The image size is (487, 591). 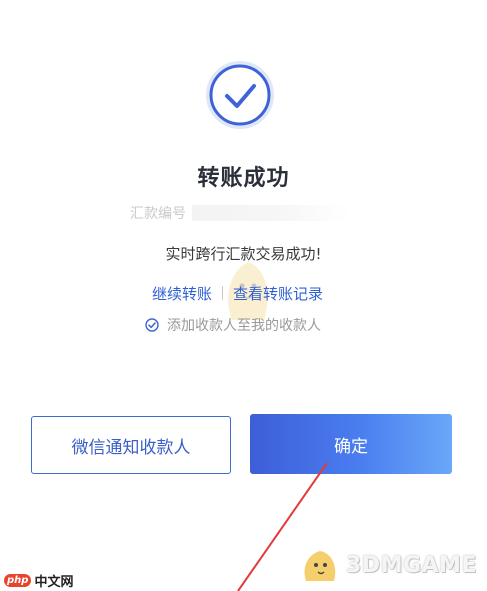 I want to click on php-cn-text: 中文网, so click(x=54, y=582).